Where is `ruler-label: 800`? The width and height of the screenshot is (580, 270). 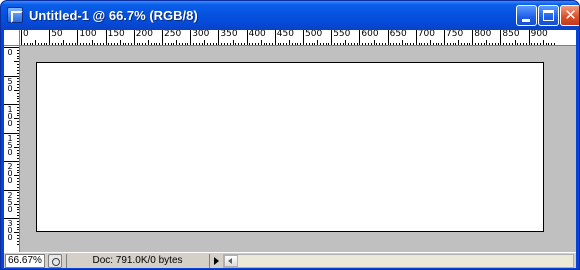
ruler-label: 800 is located at coordinates (483, 34).